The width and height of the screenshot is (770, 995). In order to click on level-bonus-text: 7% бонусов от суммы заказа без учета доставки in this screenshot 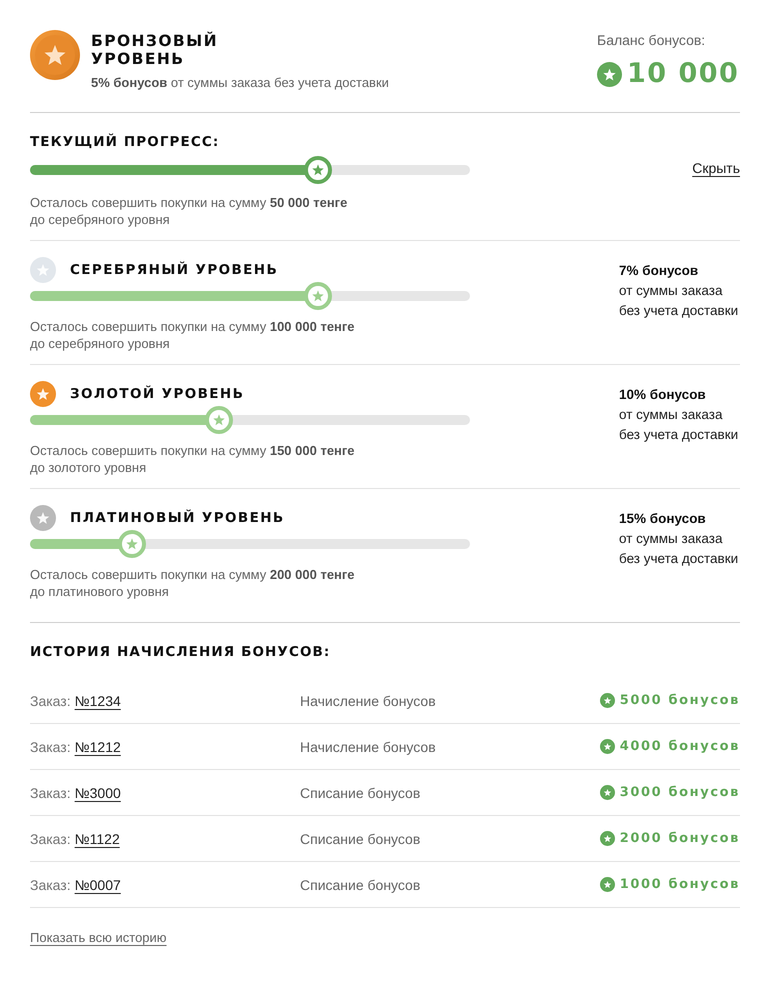, I will do `click(679, 291)`.